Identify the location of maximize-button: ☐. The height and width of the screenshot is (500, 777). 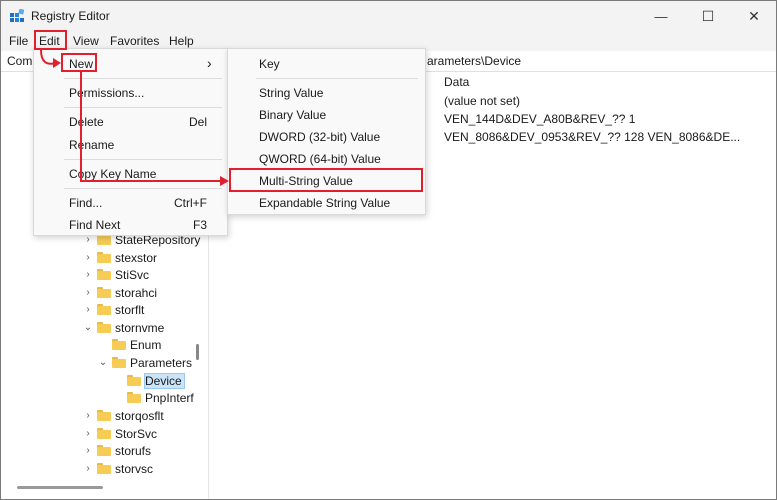
(708, 16).